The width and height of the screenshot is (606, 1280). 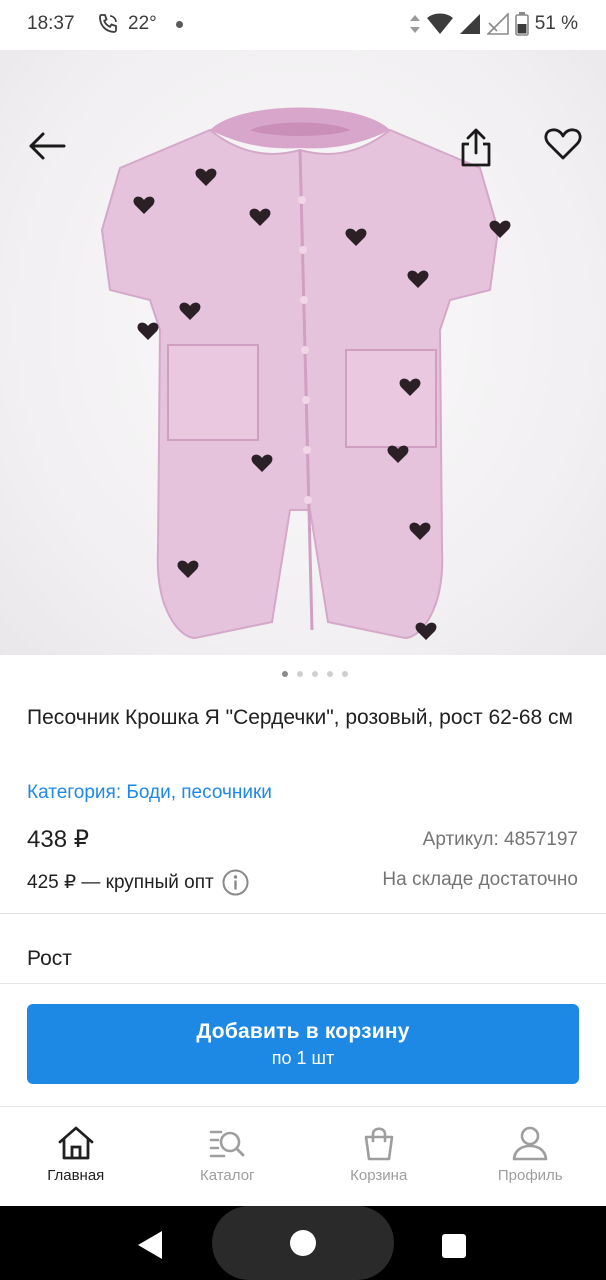 I want to click on share-button, so click(x=476, y=147).